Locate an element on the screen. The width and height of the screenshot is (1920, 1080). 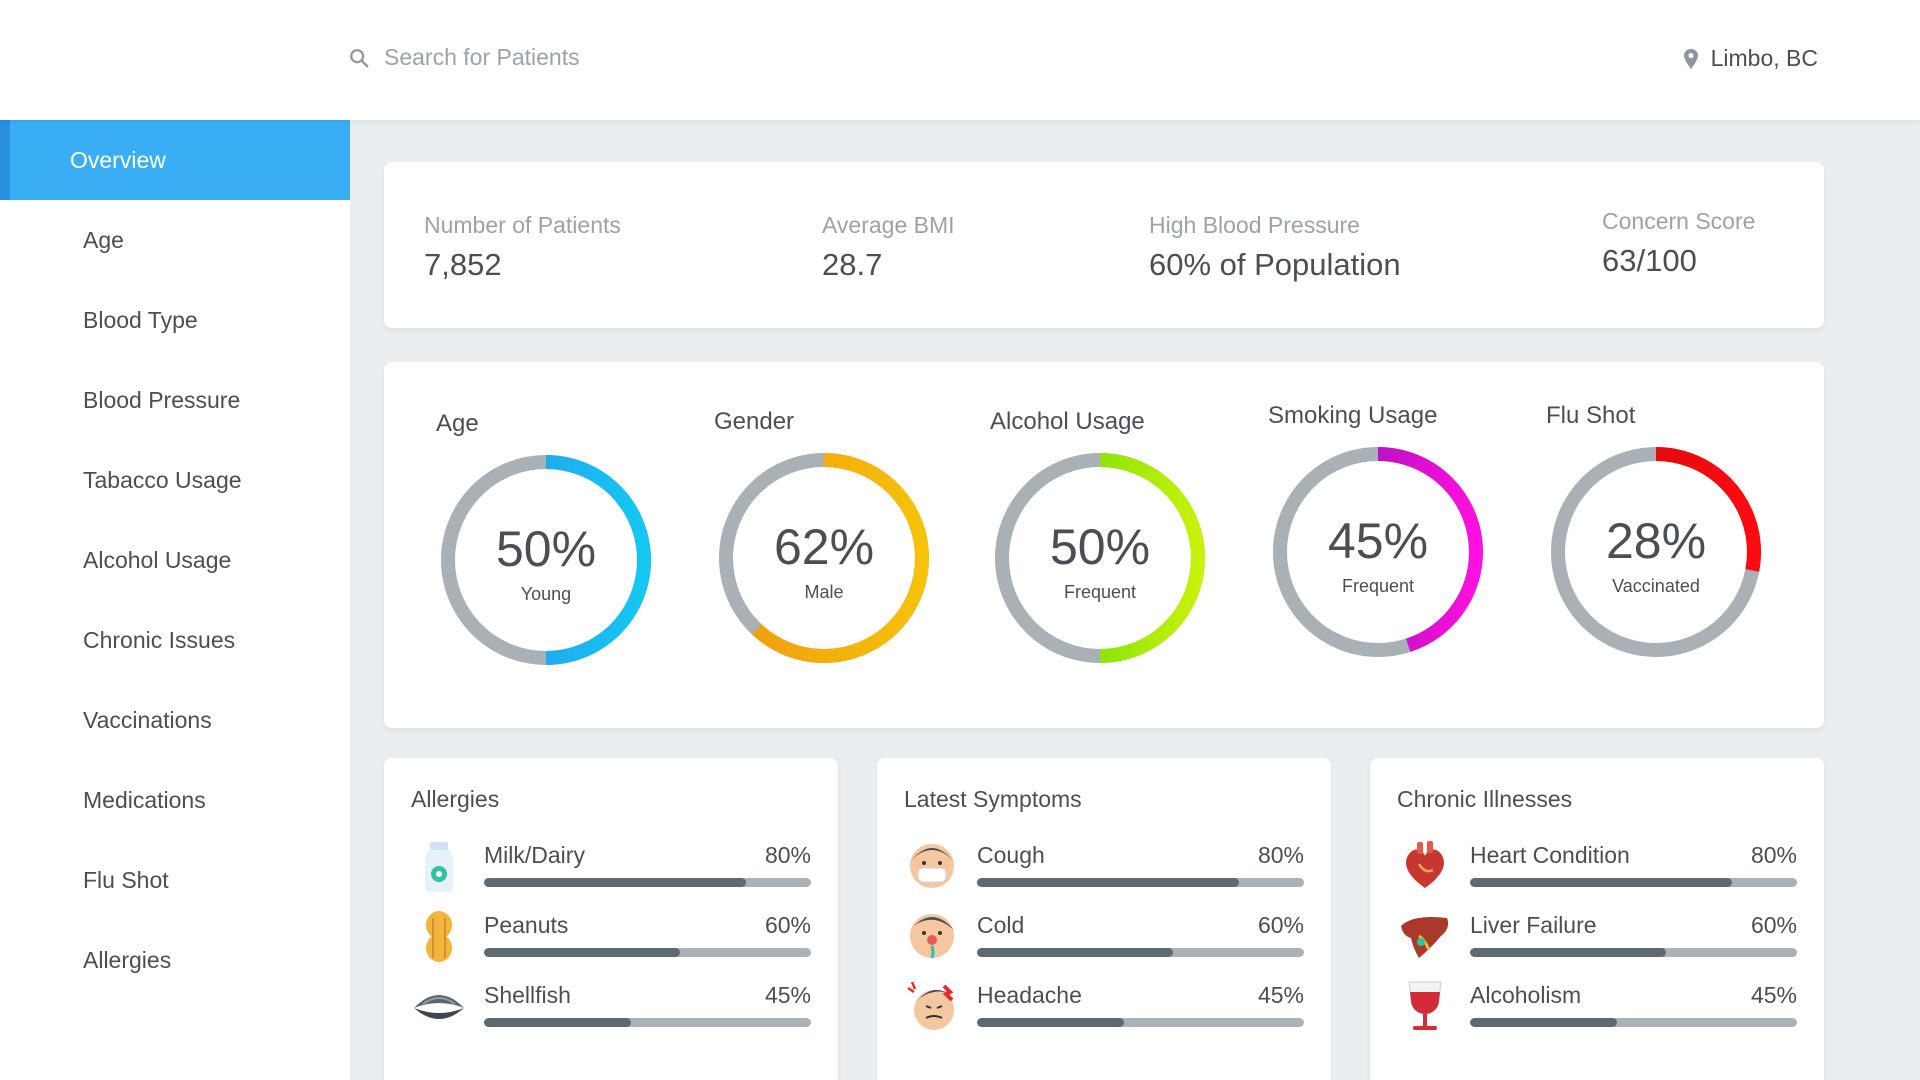
location-selector: Limbo, BC is located at coordinates (1750, 58).